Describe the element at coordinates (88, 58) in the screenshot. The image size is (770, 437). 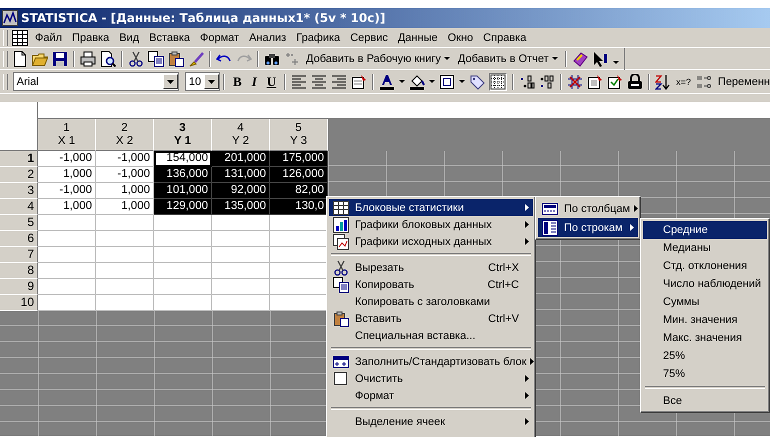
I see `printer-icon` at that location.